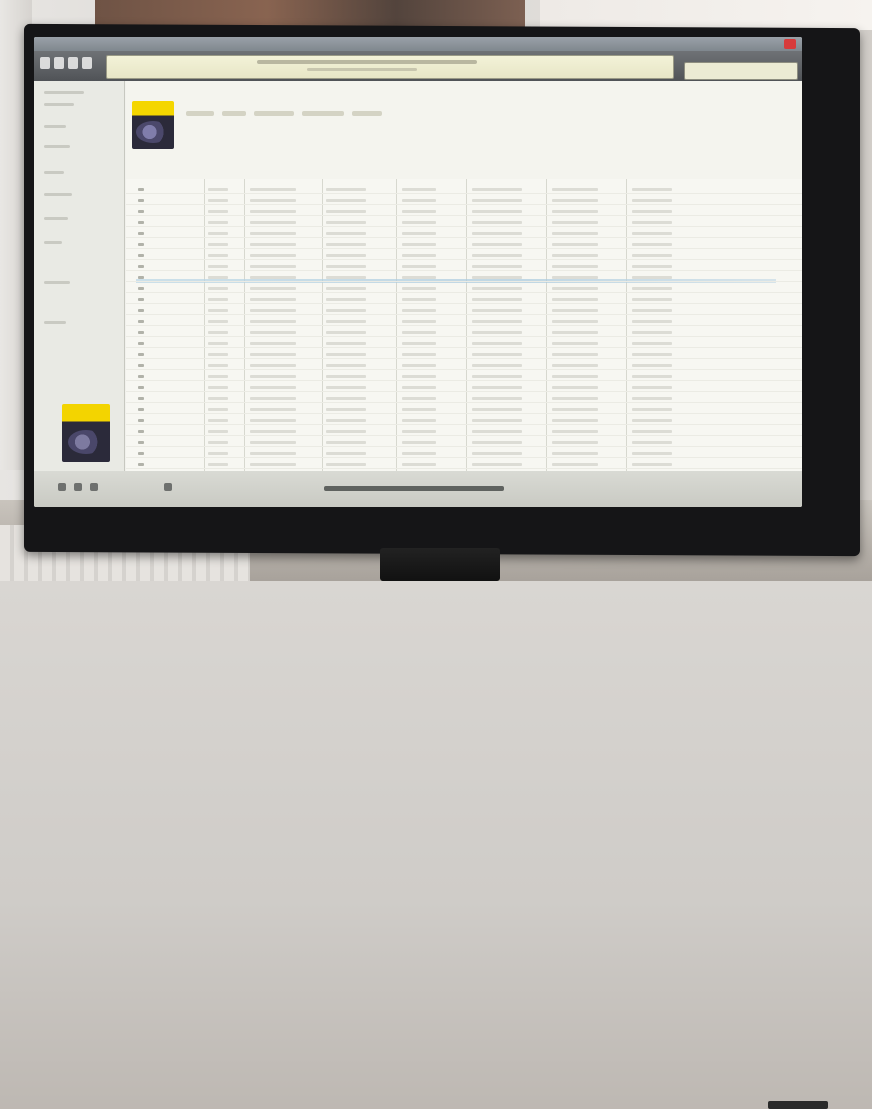  I want to click on next-icon, so click(73, 63).